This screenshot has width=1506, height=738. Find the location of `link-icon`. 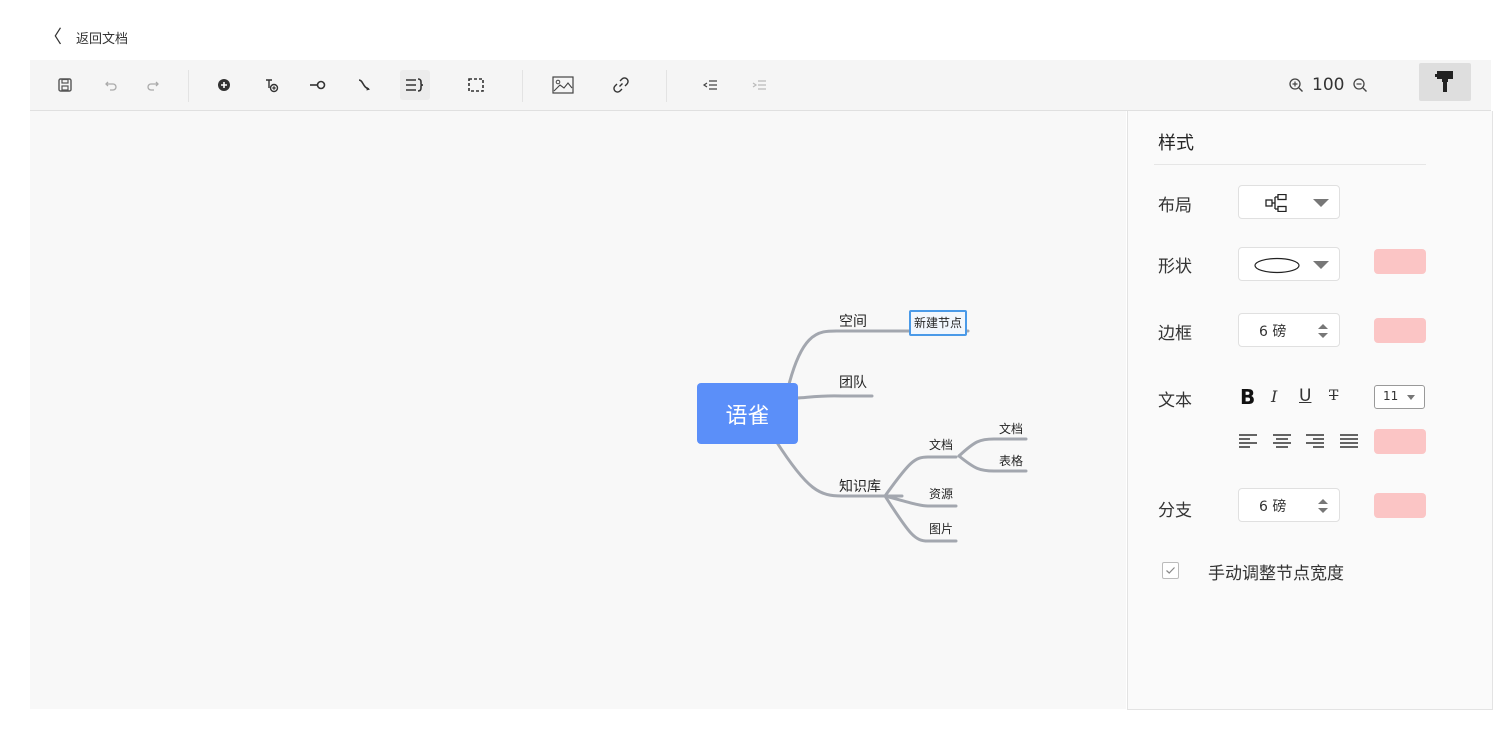

link-icon is located at coordinates (621, 85).